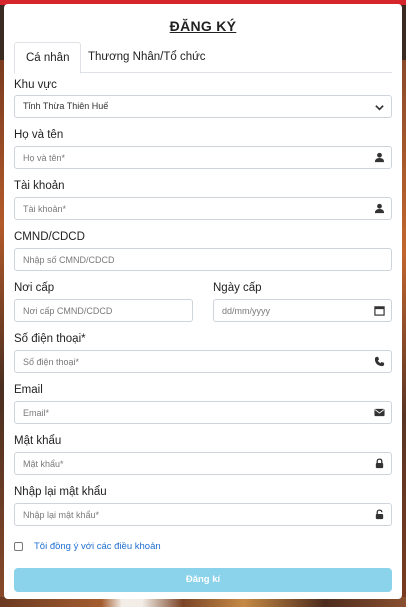  I want to click on calendar-icon, so click(379, 311).